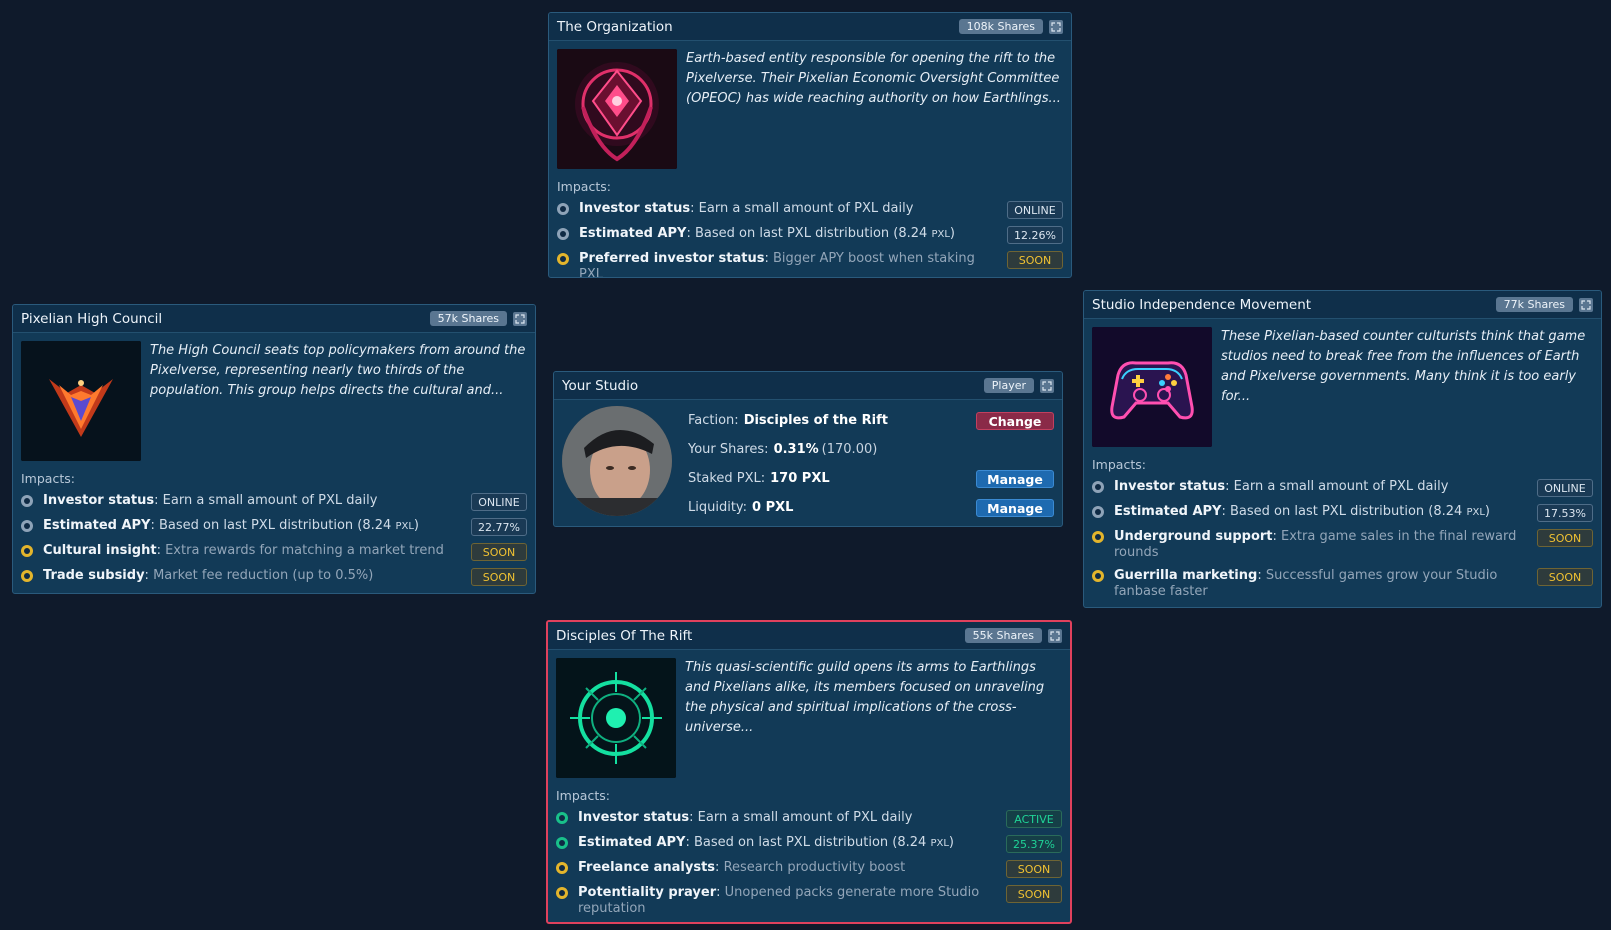 The image size is (1611, 930). Describe the element at coordinates (468, 318) in the screenshot. I see `shares-badge: 57k Shares` at that location.